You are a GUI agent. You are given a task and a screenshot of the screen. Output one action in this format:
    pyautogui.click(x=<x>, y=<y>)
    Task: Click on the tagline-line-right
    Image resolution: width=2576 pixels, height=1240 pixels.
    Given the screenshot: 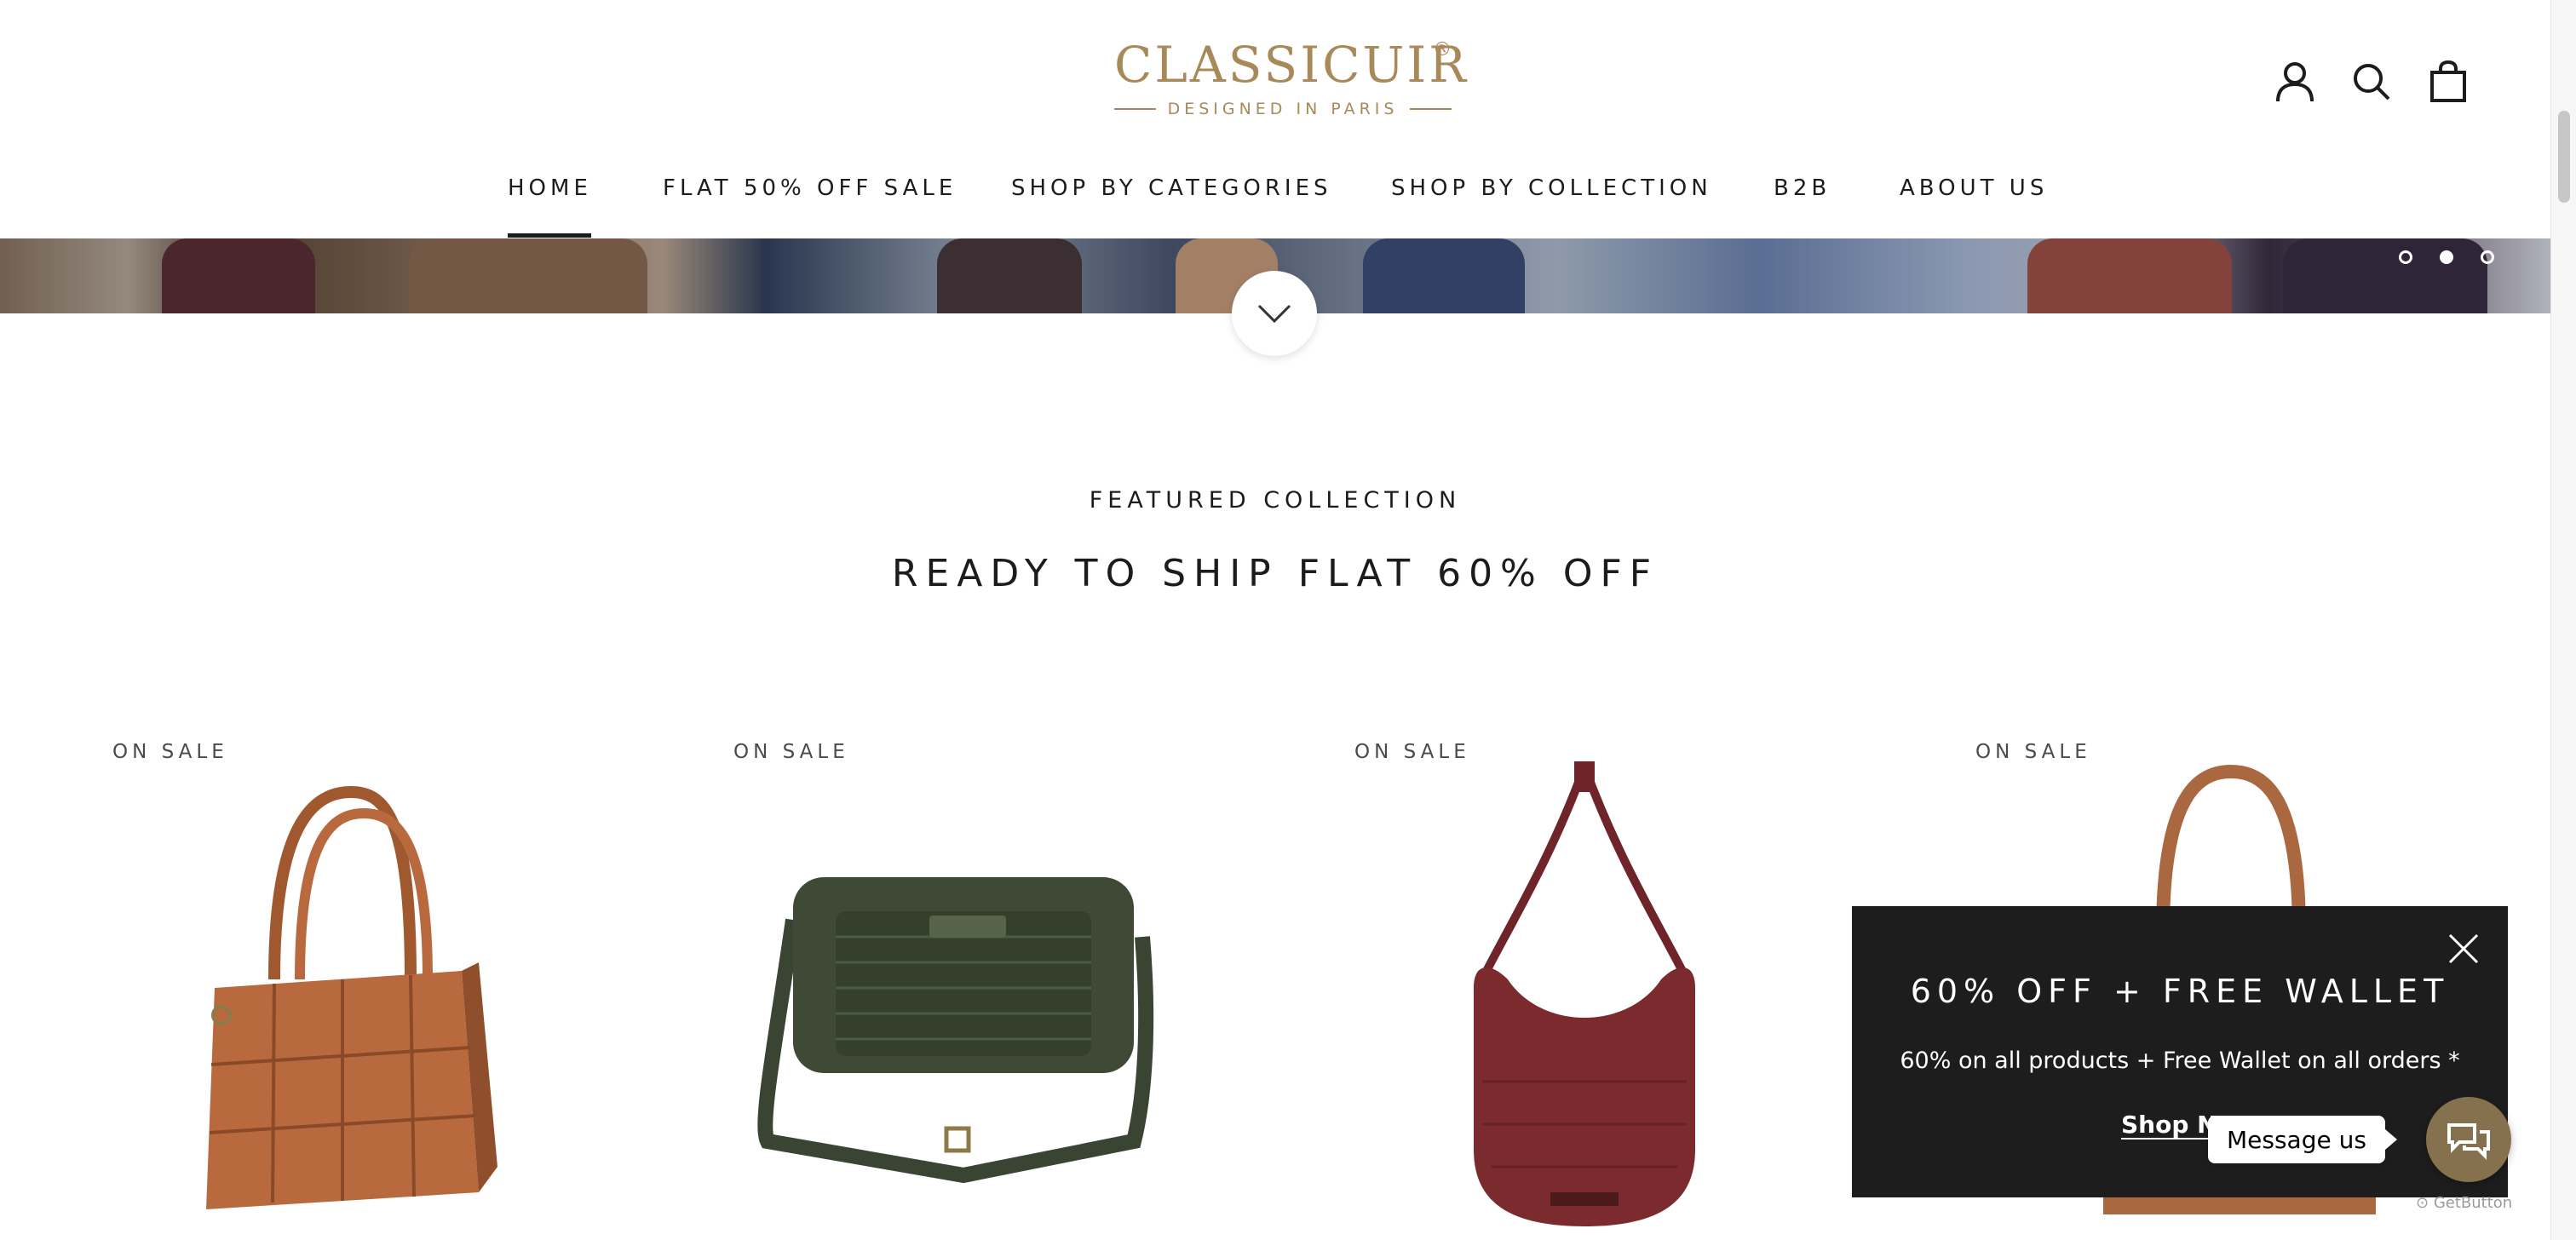 What is the action you would take?
    pyautogui.click(x=1431, y=109)
    